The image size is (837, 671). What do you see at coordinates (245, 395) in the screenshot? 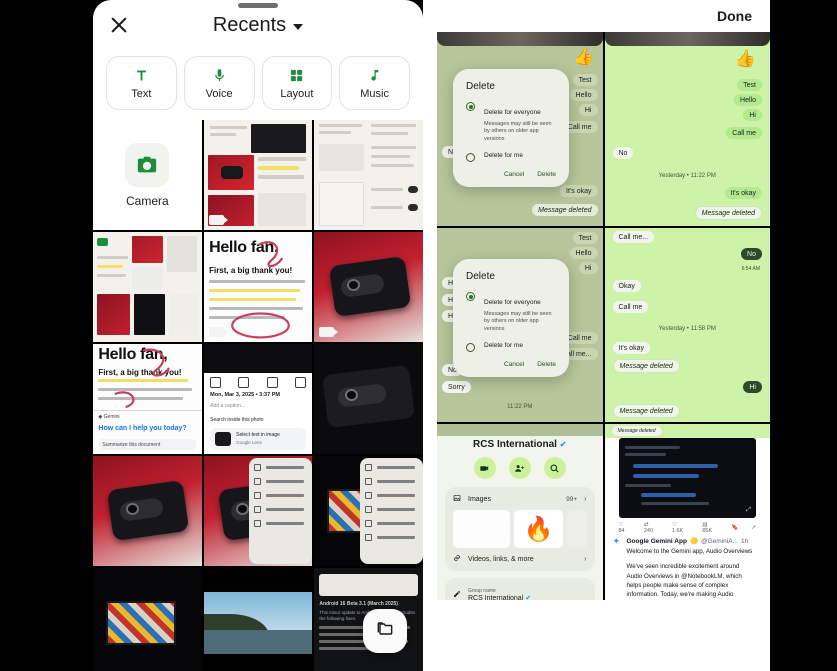
I see `photo-detail-date: Mon, Mar 3, 2025 • 3:37 PM` at bounding box center [245, 395].